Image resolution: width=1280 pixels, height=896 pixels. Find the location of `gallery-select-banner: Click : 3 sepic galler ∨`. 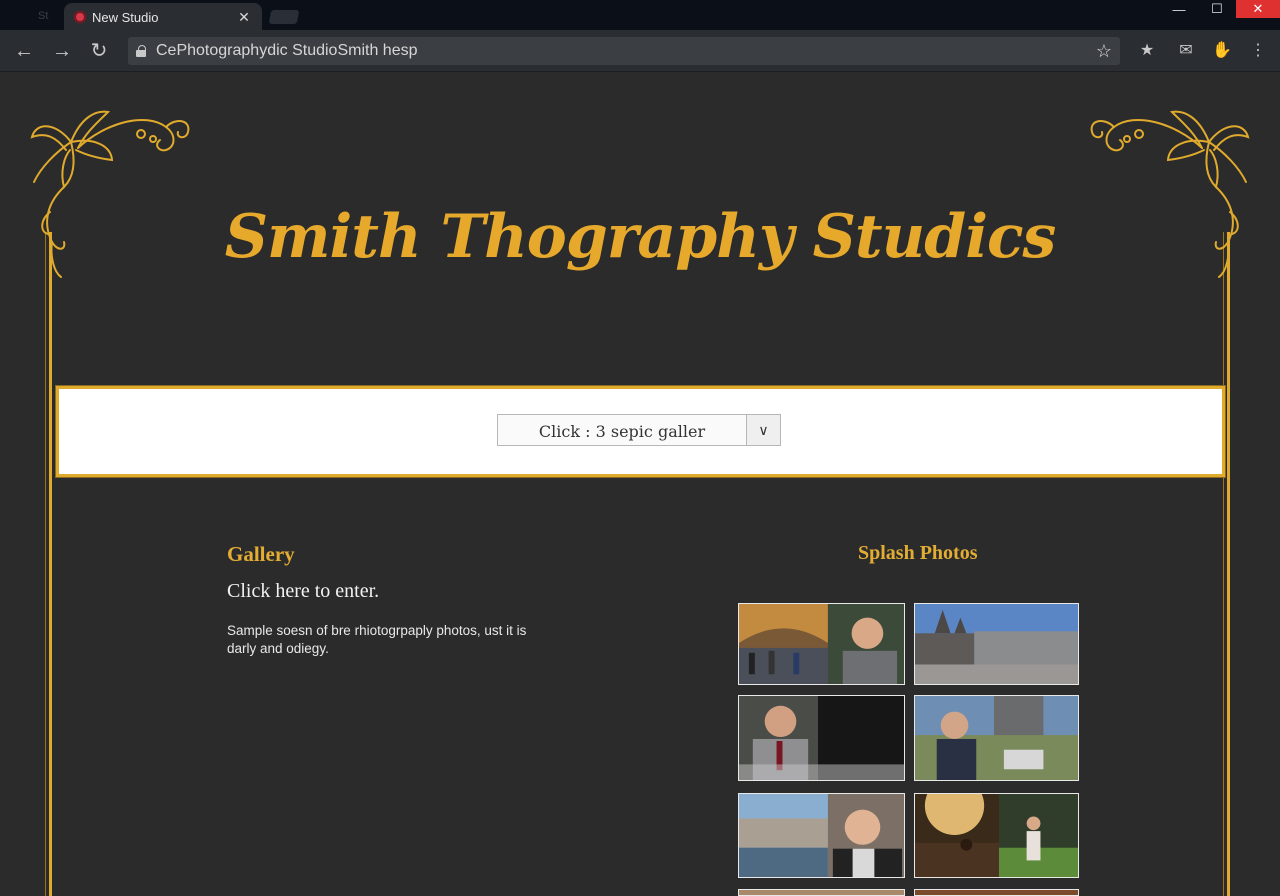

gallery-select-banner: Click : 3 sepic galler ∨ is located at coordinates (640, 431).